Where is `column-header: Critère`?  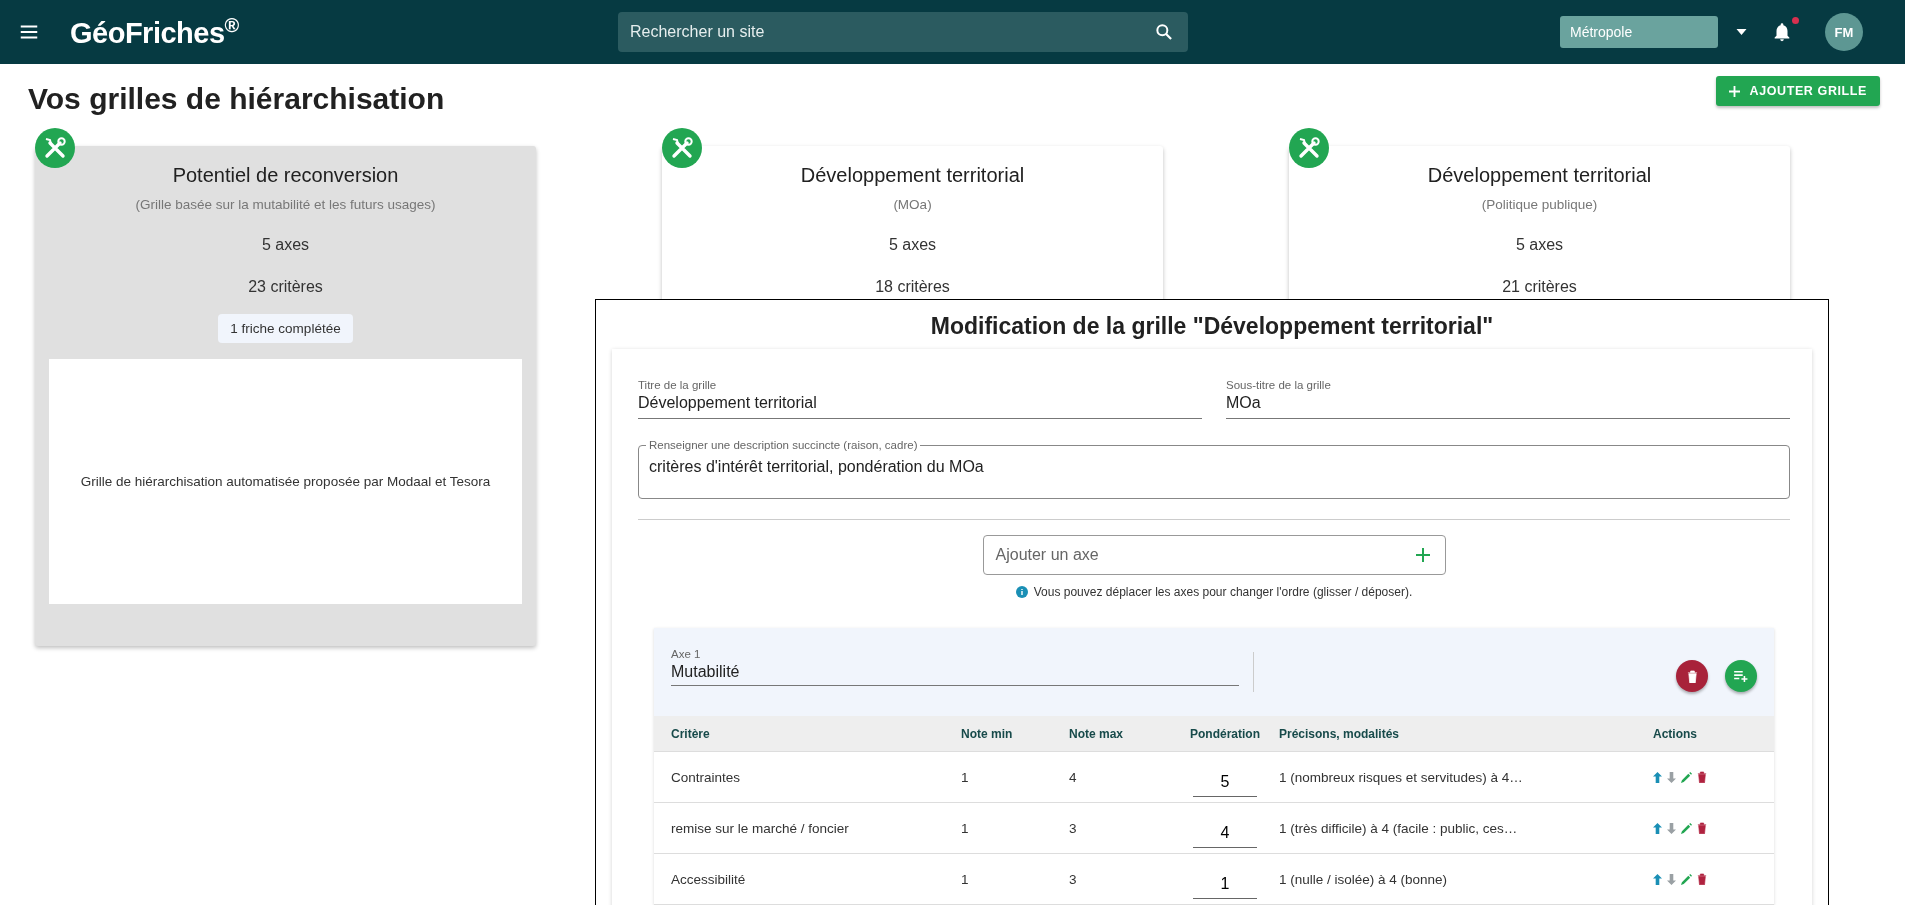
column-header: Critère is located at coordinates (691, 733).